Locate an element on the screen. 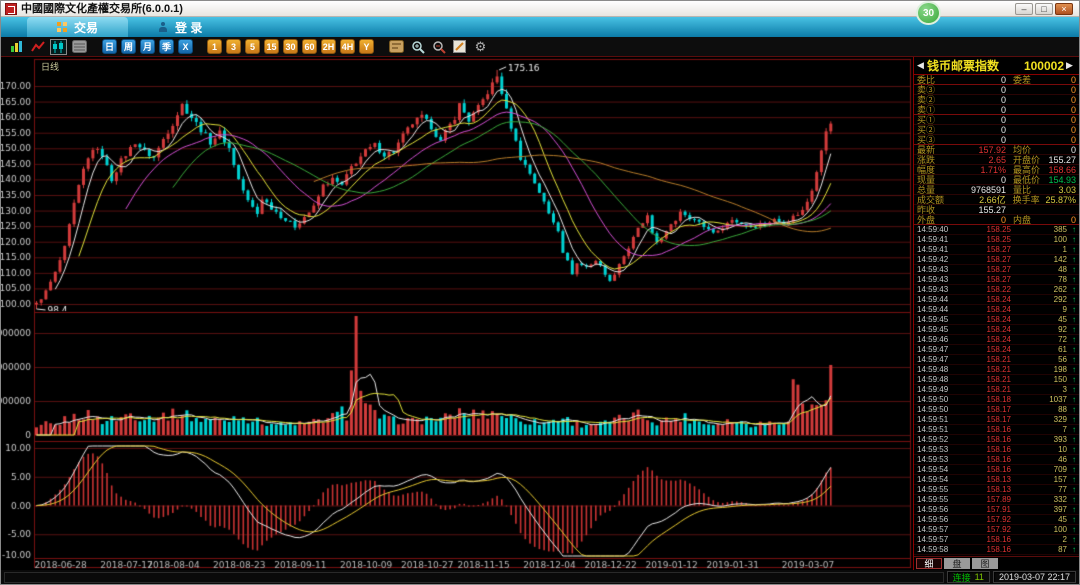  minute-period-button: 15 is located at coordinates (271, 46).